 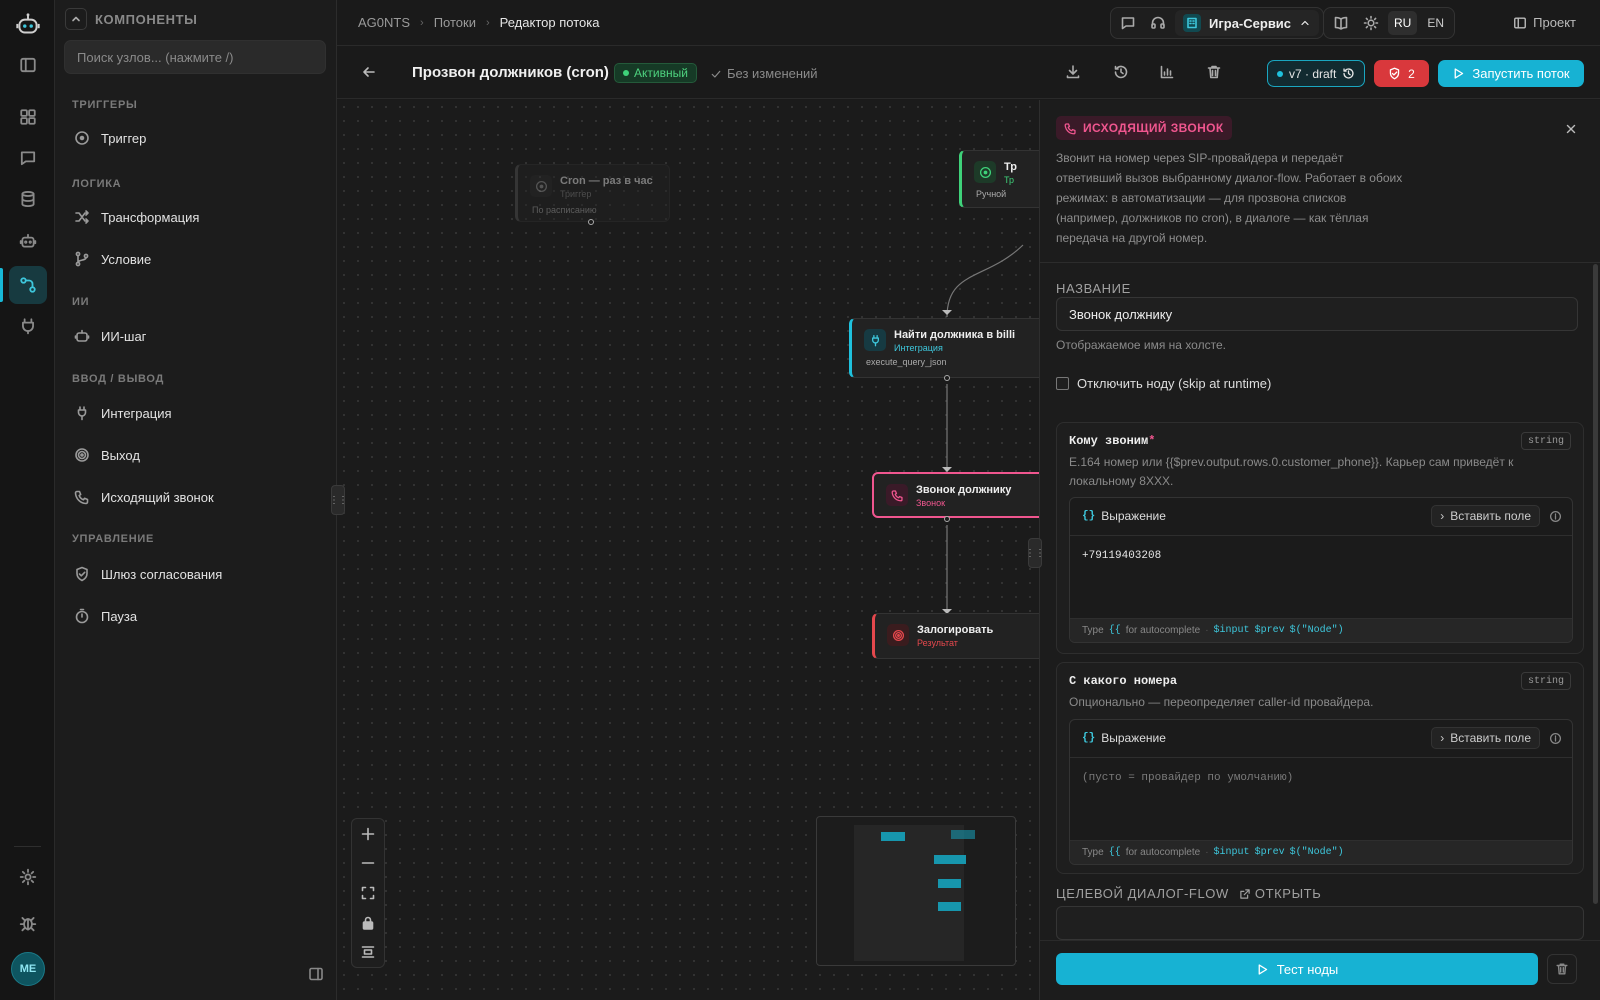 What do you see at coordinates (28, 285) in the screenshot?
I see `flows-icon` at bounding box center [28, 285].